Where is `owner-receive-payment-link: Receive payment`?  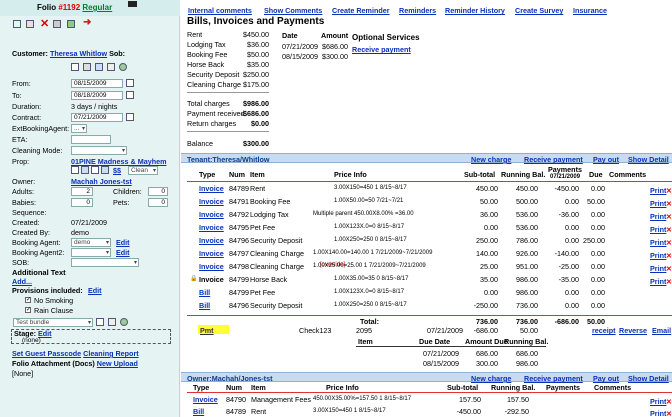 owner-receive-payment-link: Receive payment is located at coordinates (553, 378).